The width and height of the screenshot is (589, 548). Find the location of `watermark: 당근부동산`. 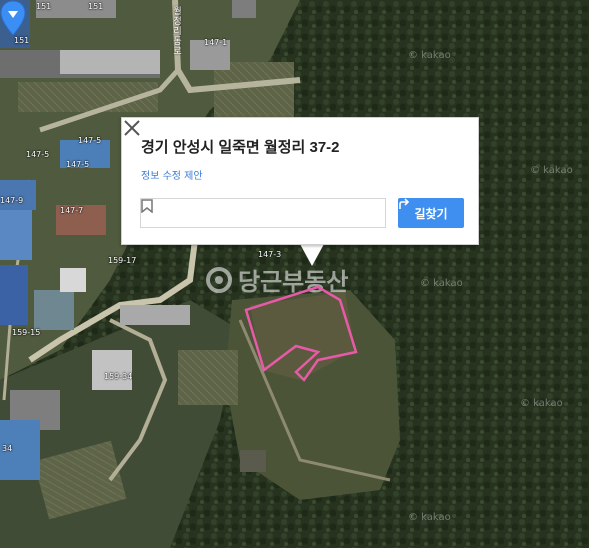

watermark: 당근부동산 is located at coordinates (277, 279).